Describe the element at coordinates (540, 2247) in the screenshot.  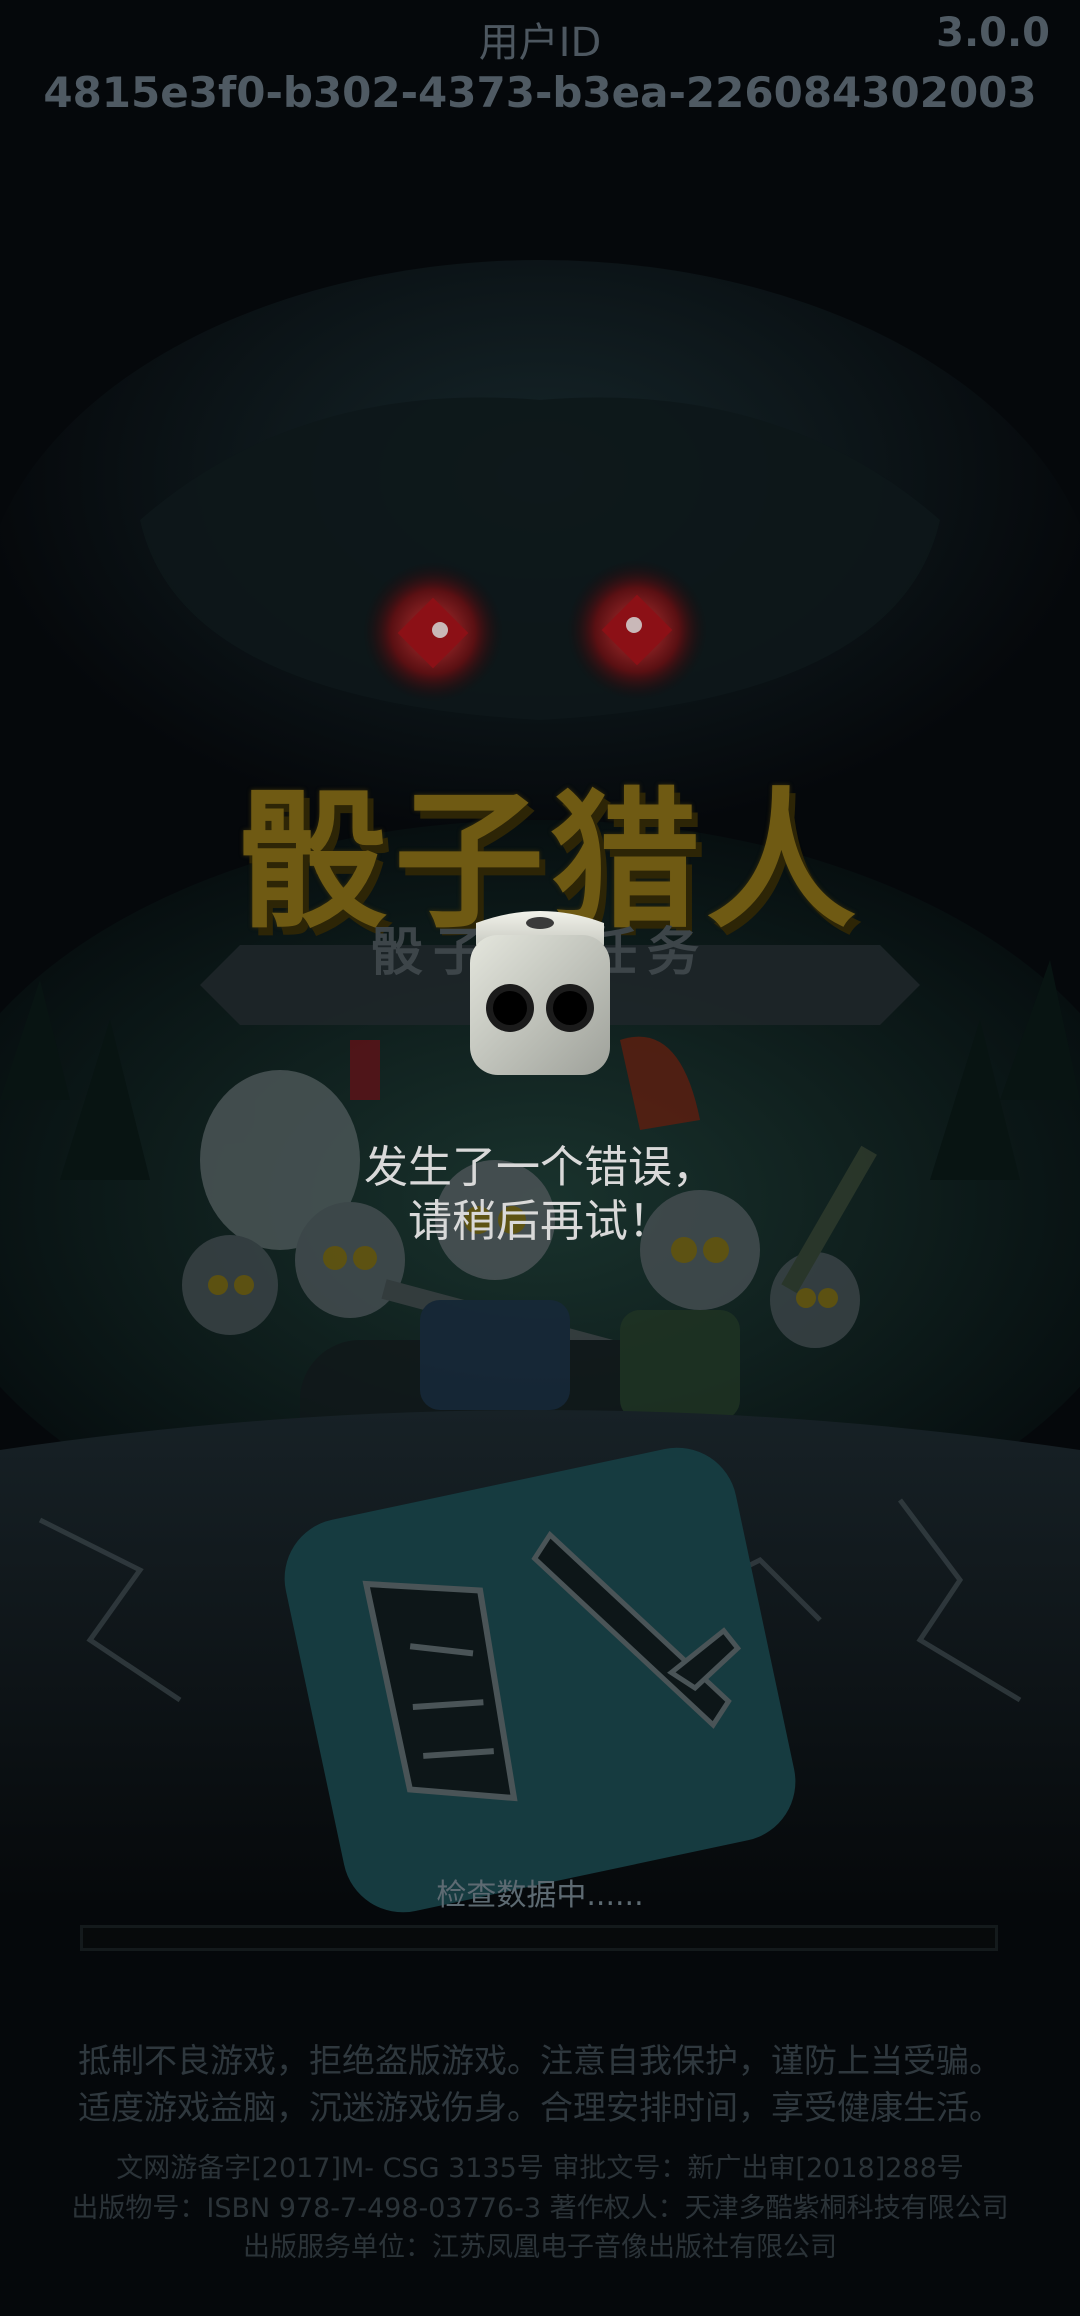
I see `legal-info-line3: 出版服务单位：江苏凤凰电子音像出版社有限公司` at that location.